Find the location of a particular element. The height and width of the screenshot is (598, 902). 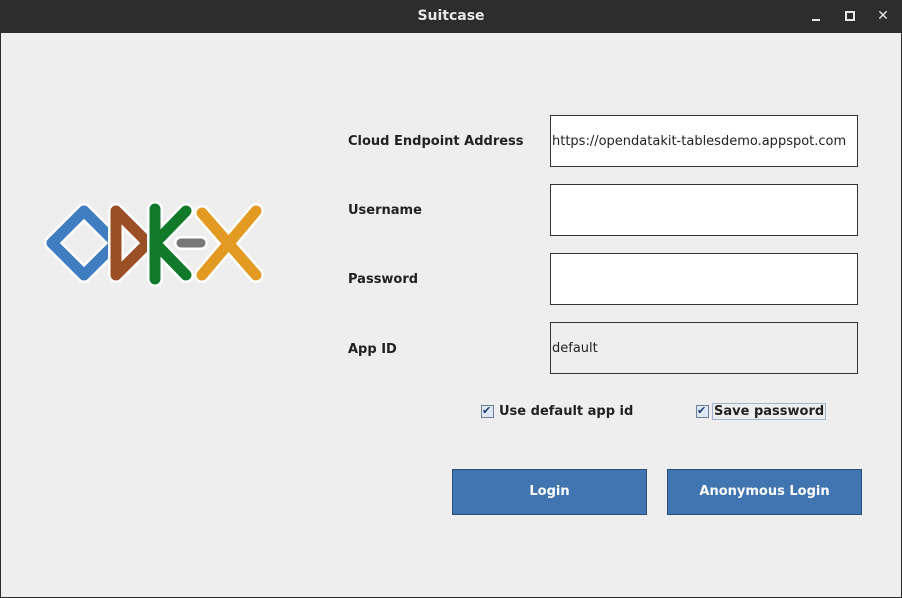

cloud-endpoint-field is located at coordinates (704, 141).